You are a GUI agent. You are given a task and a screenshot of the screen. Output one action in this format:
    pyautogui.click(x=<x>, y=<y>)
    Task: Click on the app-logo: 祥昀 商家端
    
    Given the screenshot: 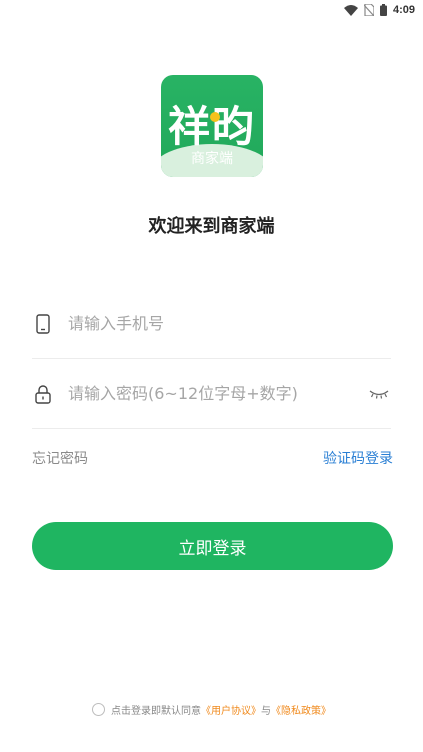 What is the action you would take?
    pyautogui.click(x=212, y=126)
    